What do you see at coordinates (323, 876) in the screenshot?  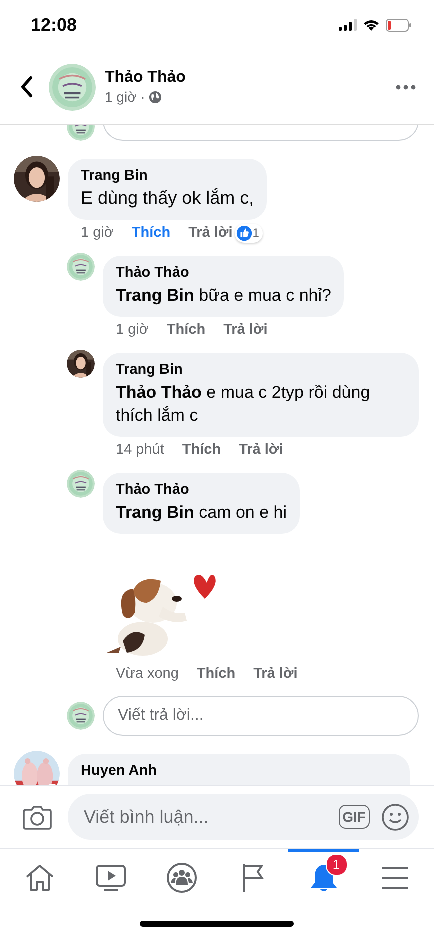 I see `nav-tab: 1` at bounding box center [323, 876].